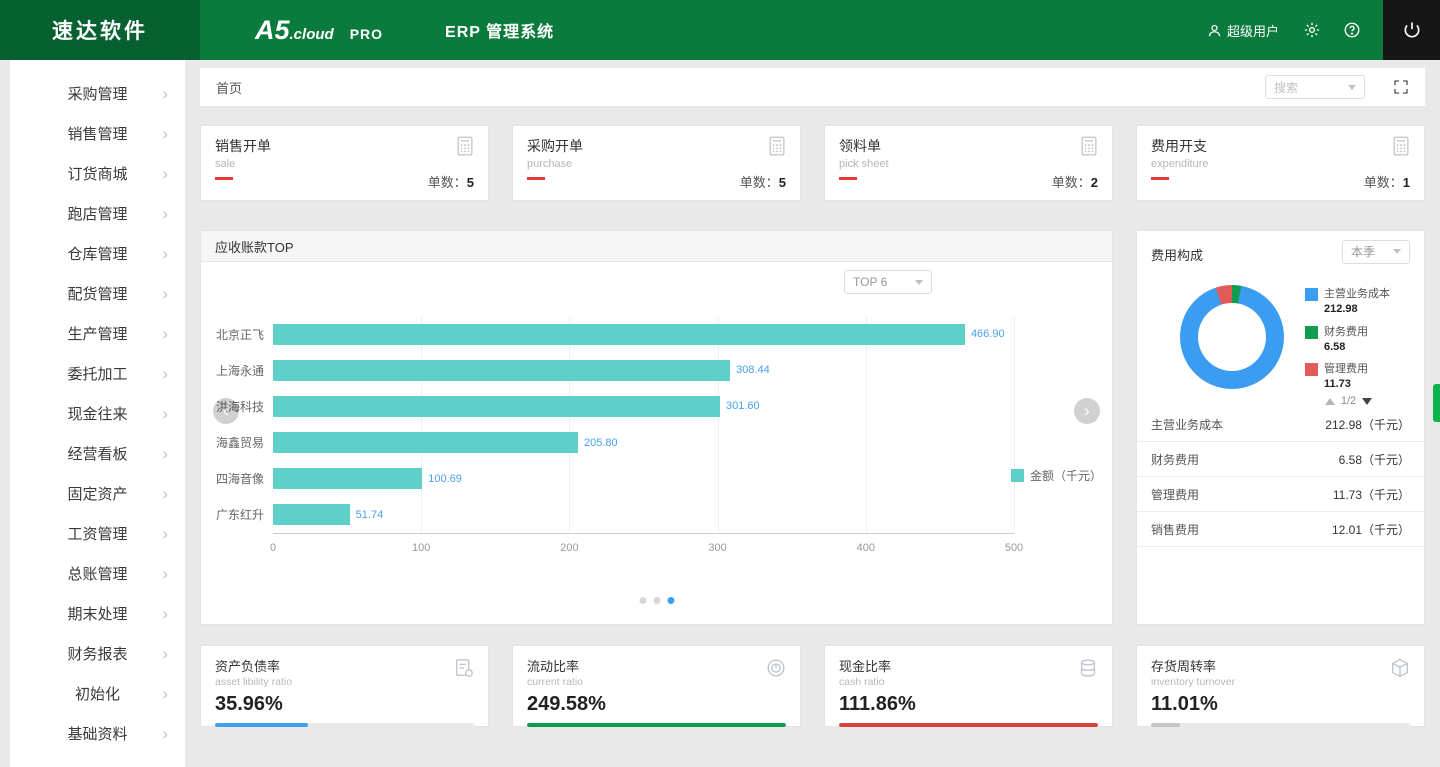 The width and height of the screenshot is (1440, 767). I want to click on legend-value: 6.58, so click(1335, 346).